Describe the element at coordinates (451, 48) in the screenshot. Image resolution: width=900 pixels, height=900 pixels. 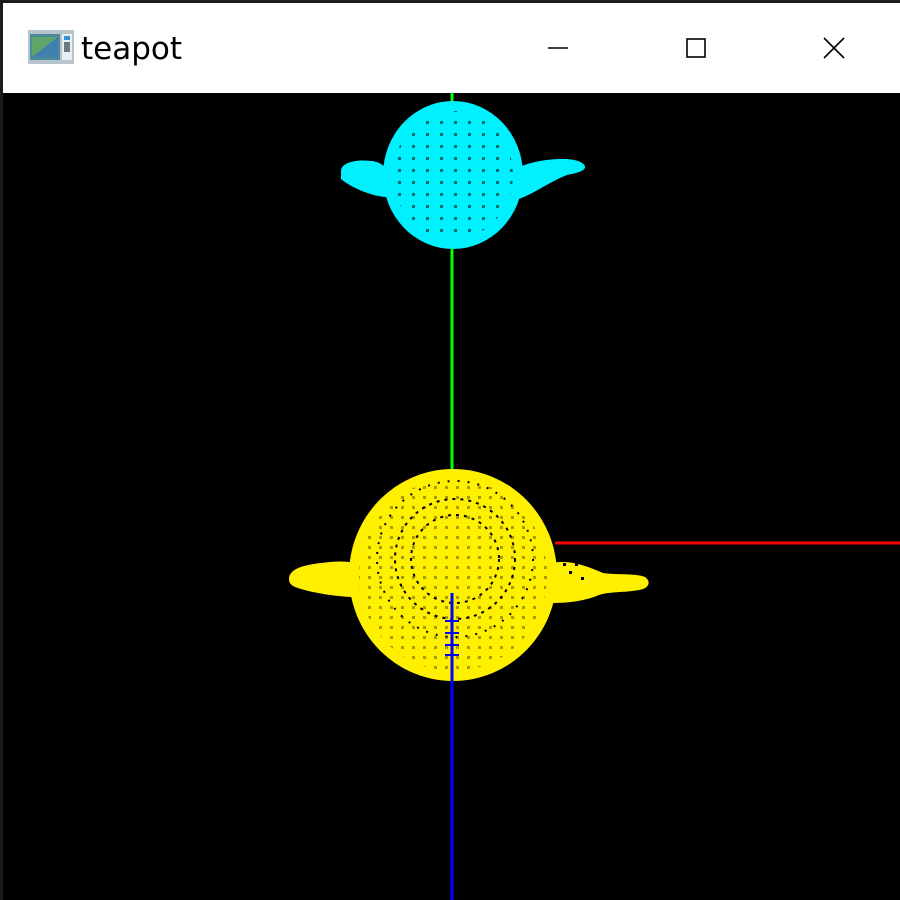
I see `title-bar: teapot` at that location.